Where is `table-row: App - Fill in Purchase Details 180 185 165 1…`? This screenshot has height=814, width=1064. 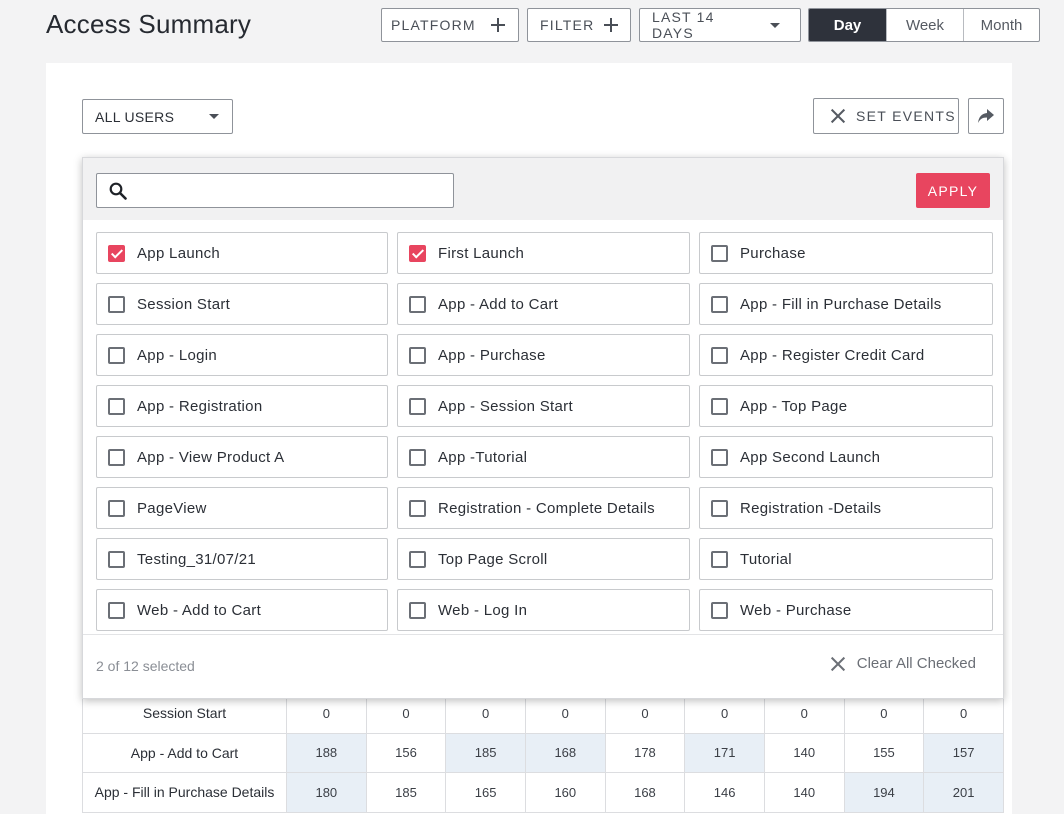 table-row: App - Fill in Purchase Details 180 185 165 1… is located at coordinates (543, 792).